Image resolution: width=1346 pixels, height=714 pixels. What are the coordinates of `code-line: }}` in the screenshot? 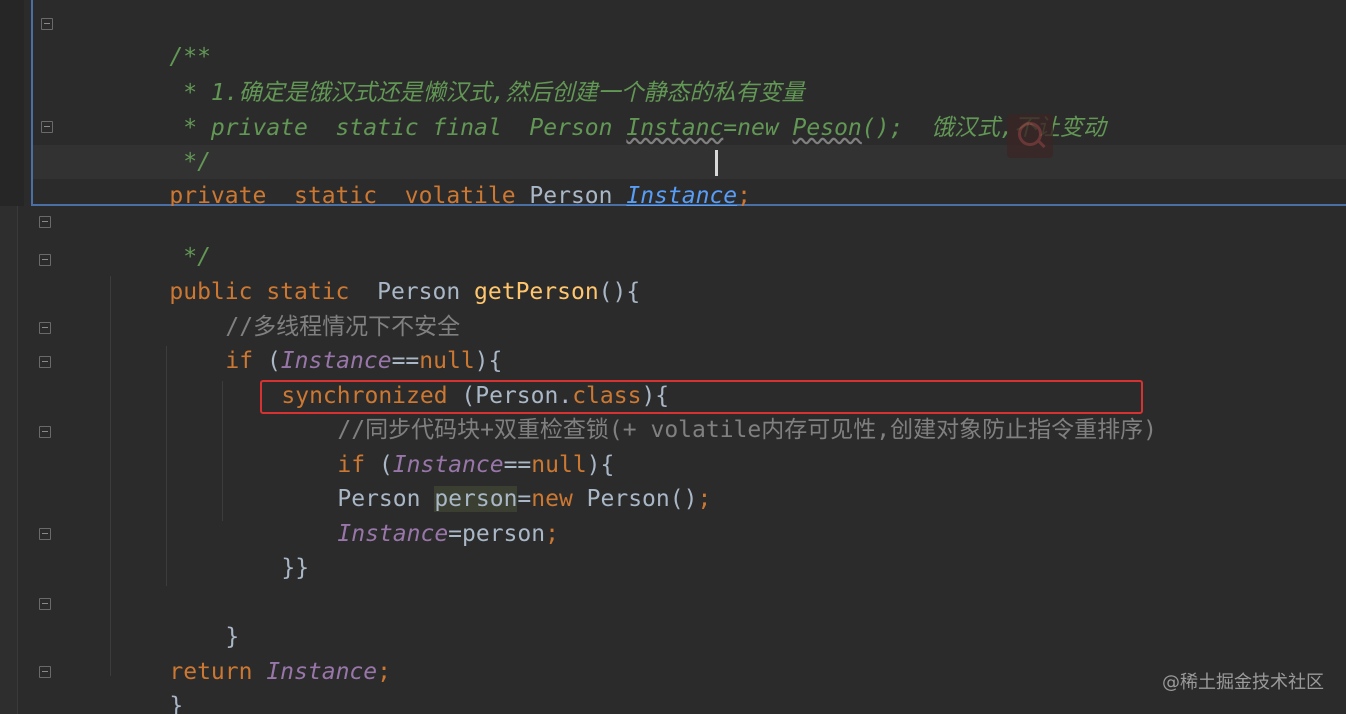 It's located at (267, 549).